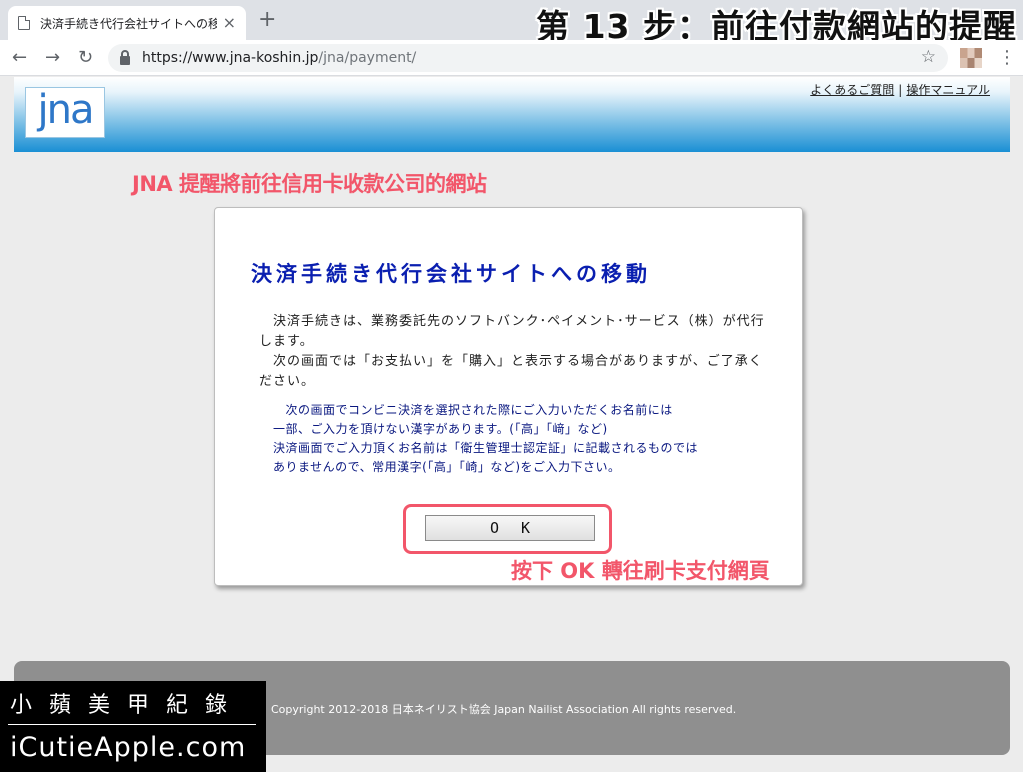 The height and width of the screenshot is (772, 1023). What do you see at coordinates (85, 58) in the screenshot?
I see `reload-icon: ↻` at bounding box center [85, 58].